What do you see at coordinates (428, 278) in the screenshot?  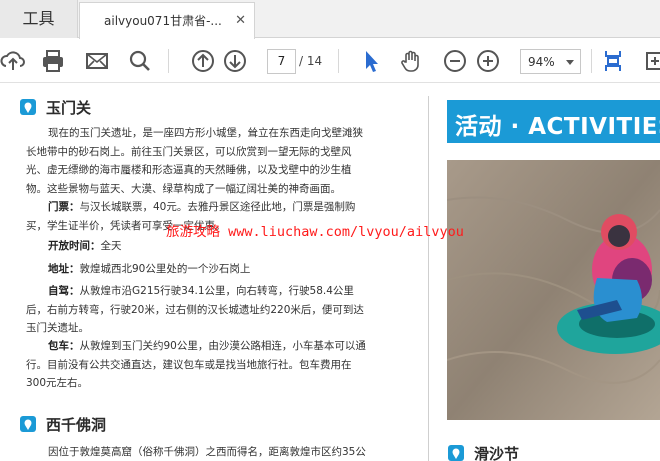 I see `page-divider` at bounding box center [428, 278].